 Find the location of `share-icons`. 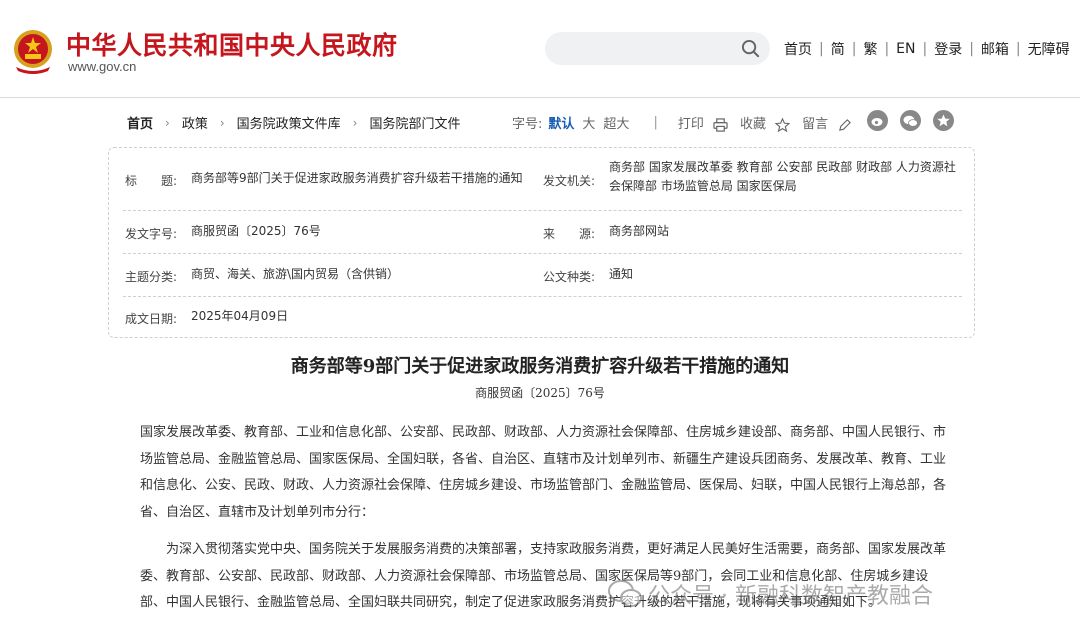

share-icons is located at coordinates (910, 120).